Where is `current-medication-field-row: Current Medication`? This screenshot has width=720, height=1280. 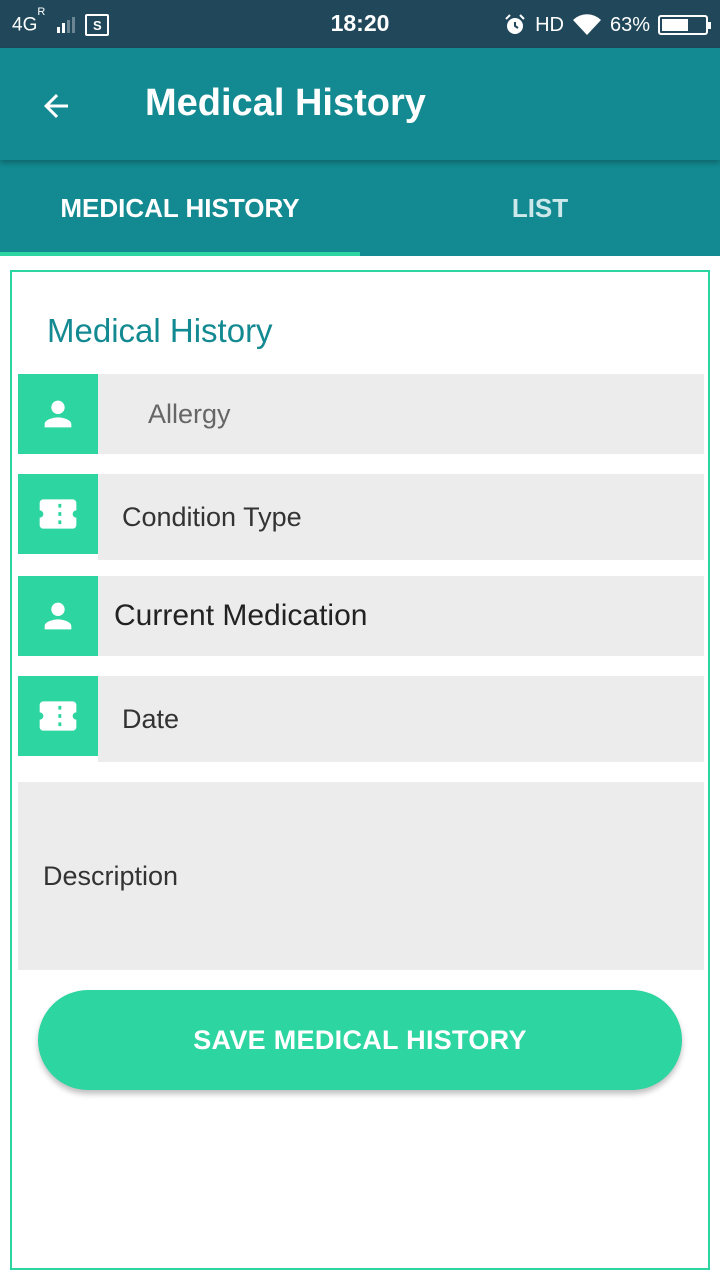 current-medication-field-row: Current Medication is located at coordinates (361, 616).